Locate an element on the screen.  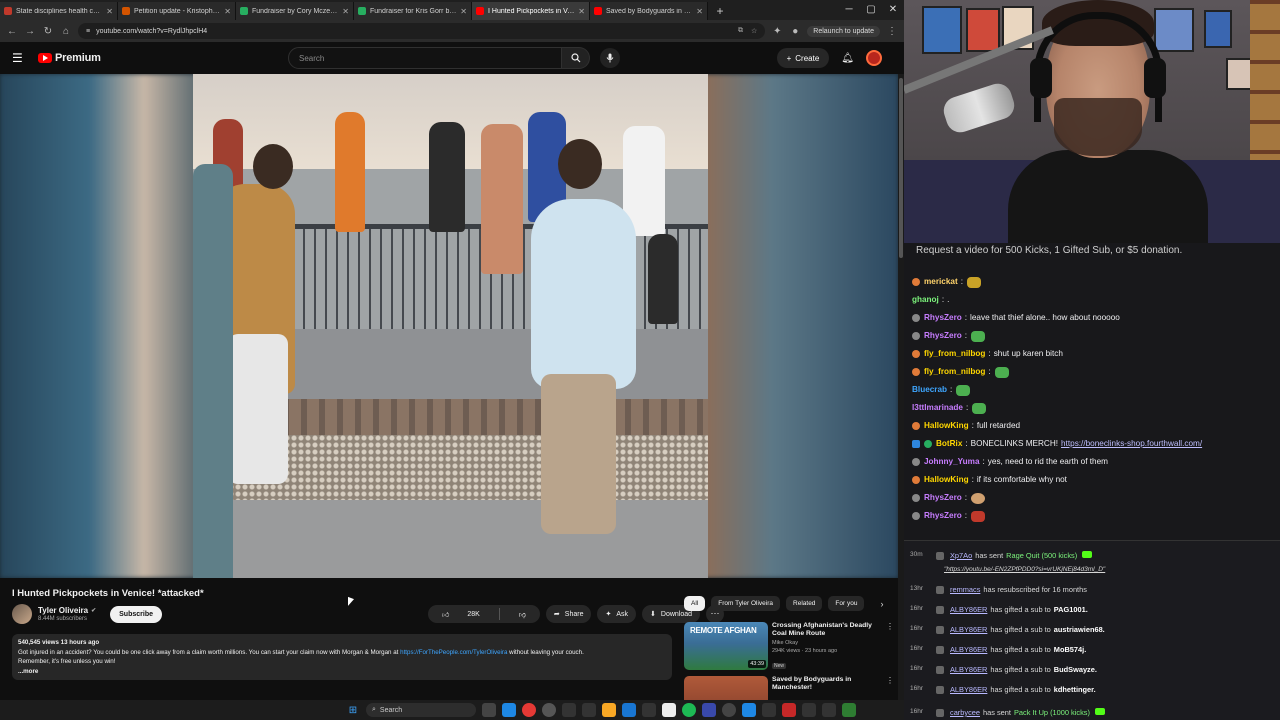
chip-for-you: For you is located at coordinates (846, 603).